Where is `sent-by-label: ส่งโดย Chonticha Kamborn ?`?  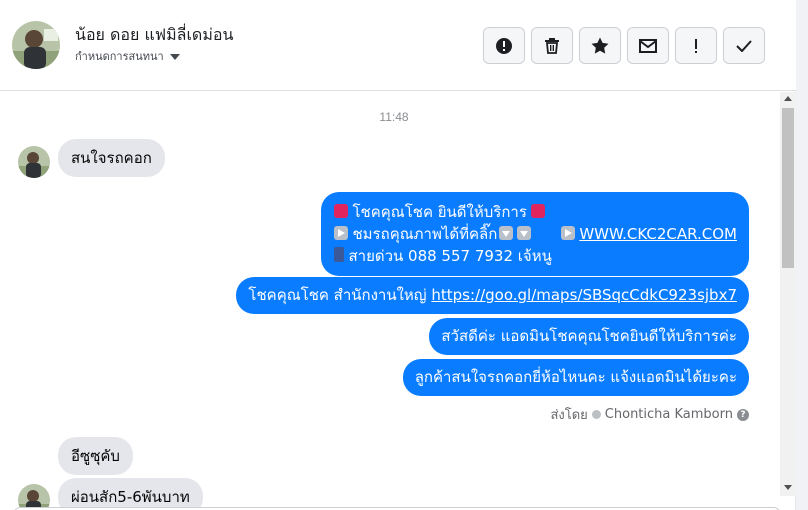
sent-by-label: ส่งโดย Chonticha Kamborn ? is located at coordinates (649, 414).